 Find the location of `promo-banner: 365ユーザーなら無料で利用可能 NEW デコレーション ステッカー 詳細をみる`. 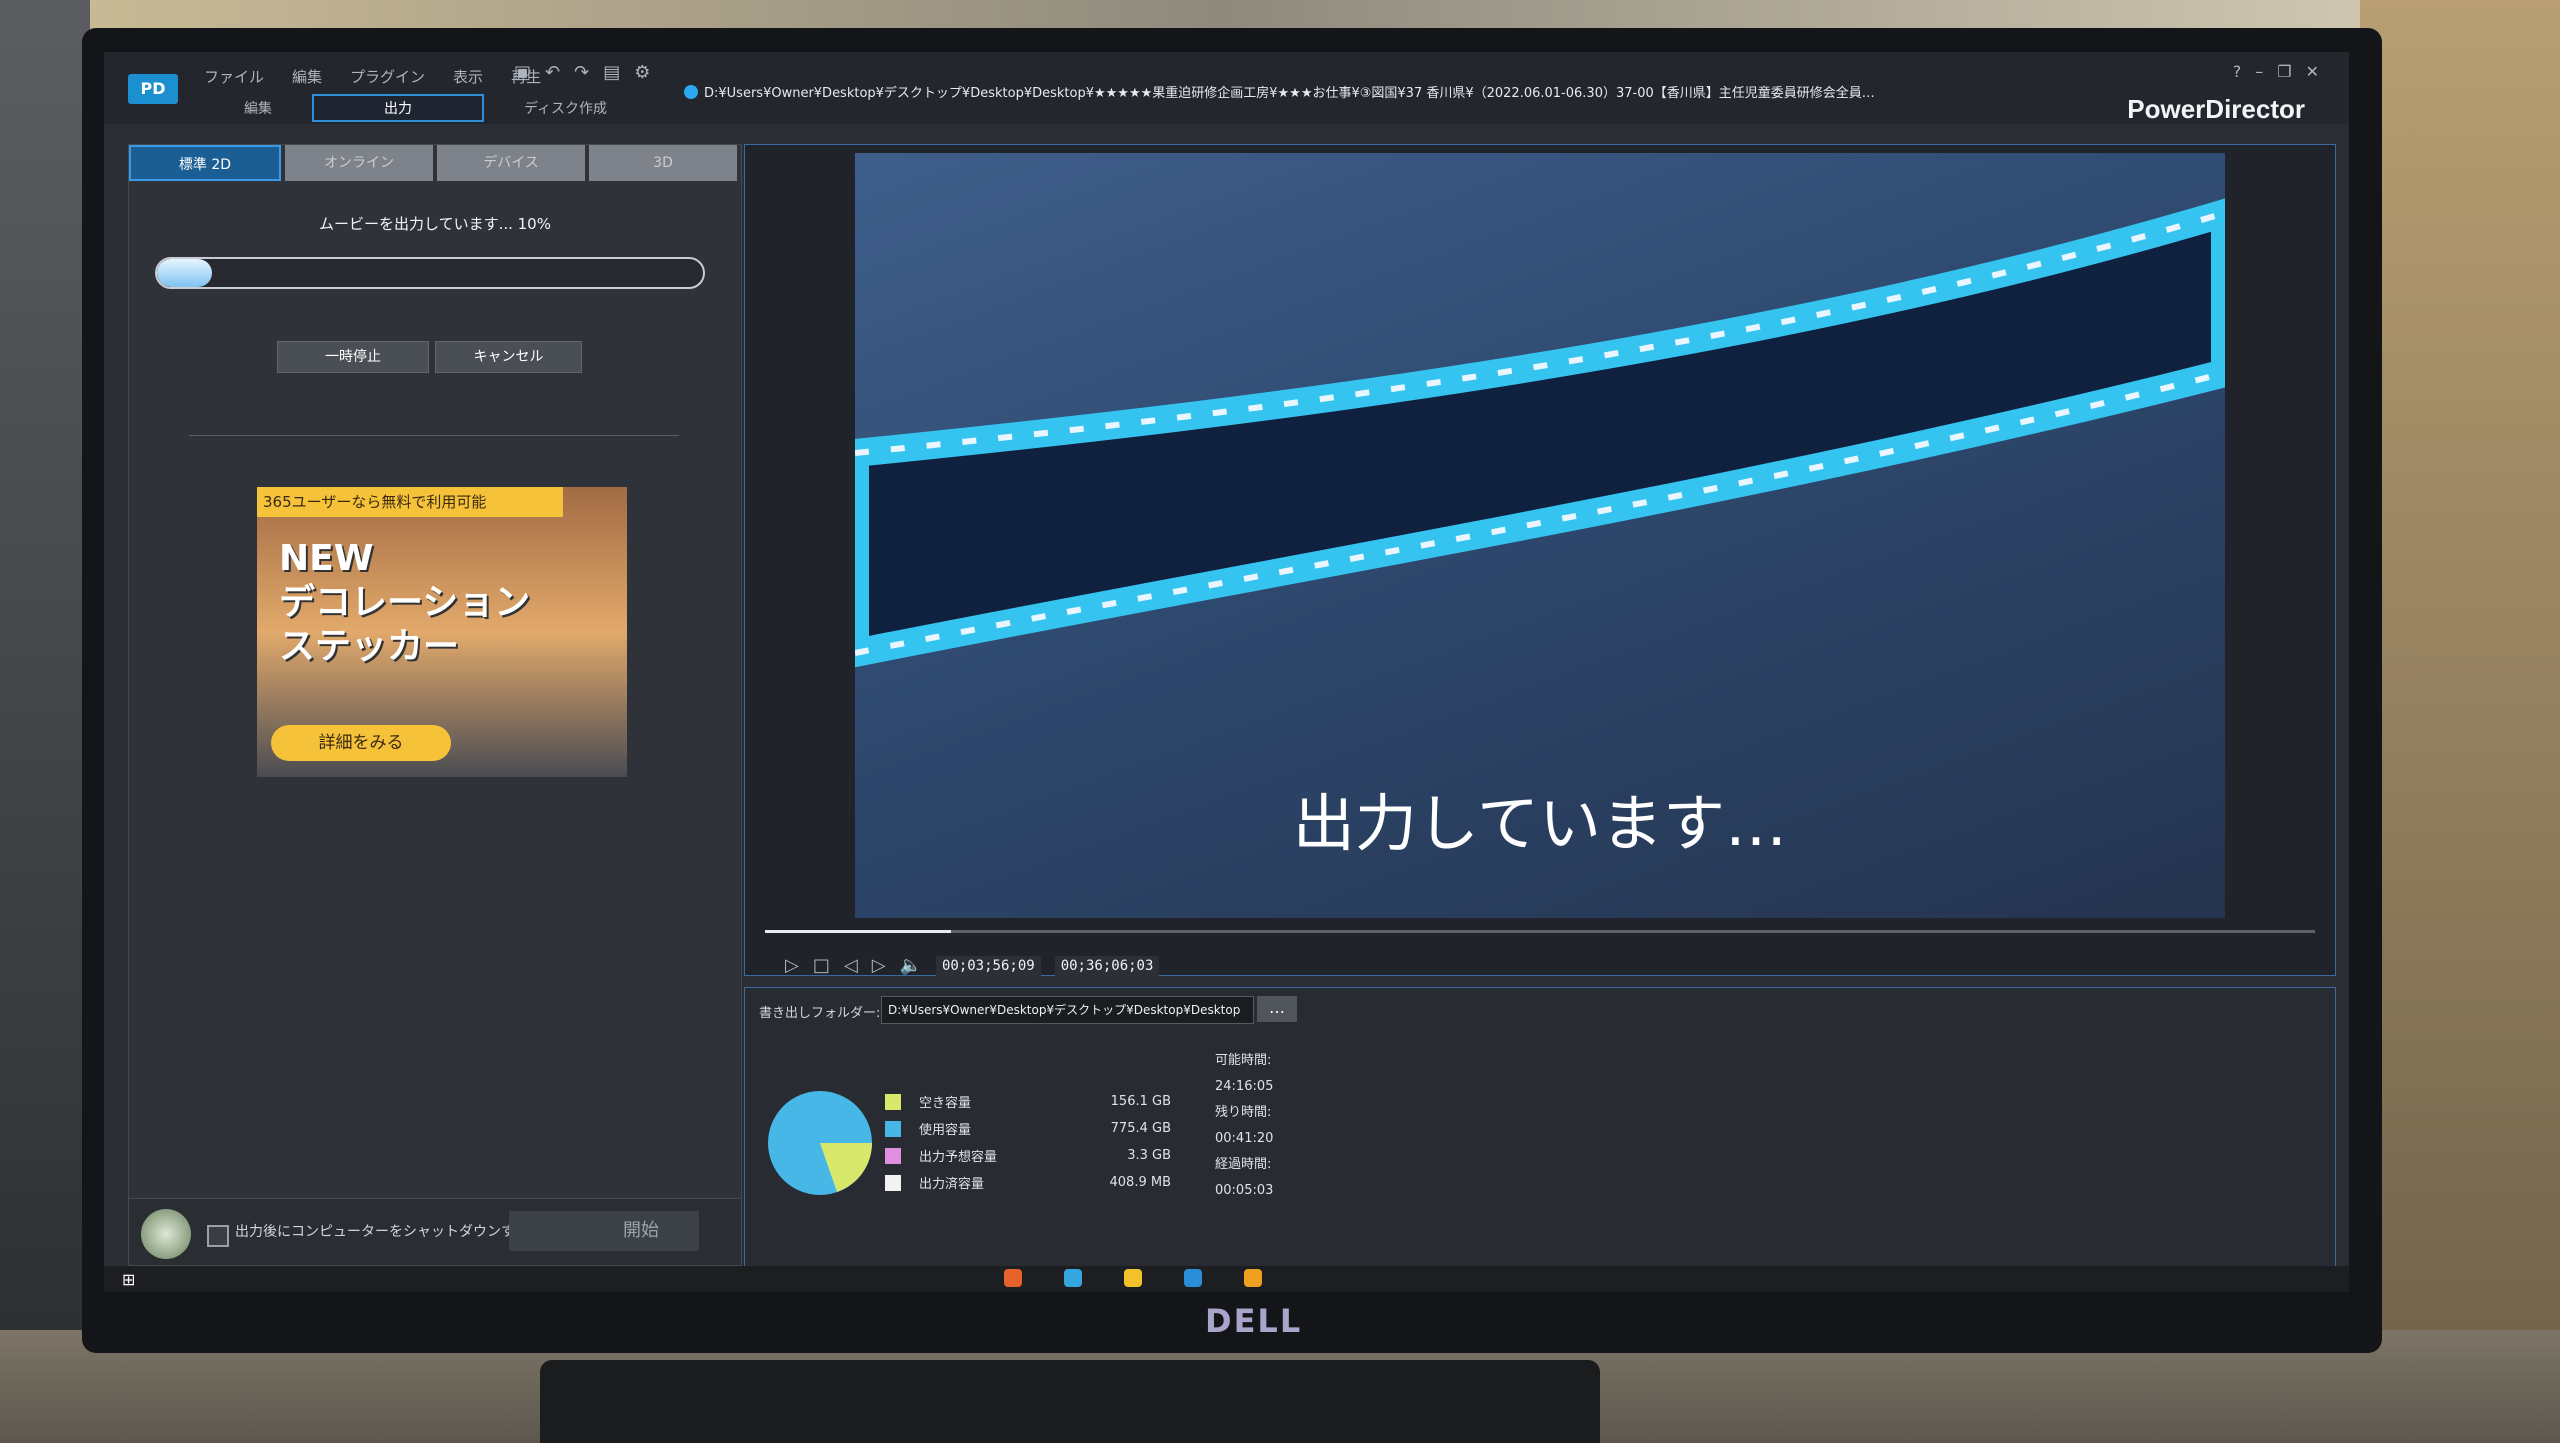

promo-banner: 365ユーザーなら無料で利用可能 NEW デコレーション ステッカー 詳細をみる is located at coordinates (442, 632).